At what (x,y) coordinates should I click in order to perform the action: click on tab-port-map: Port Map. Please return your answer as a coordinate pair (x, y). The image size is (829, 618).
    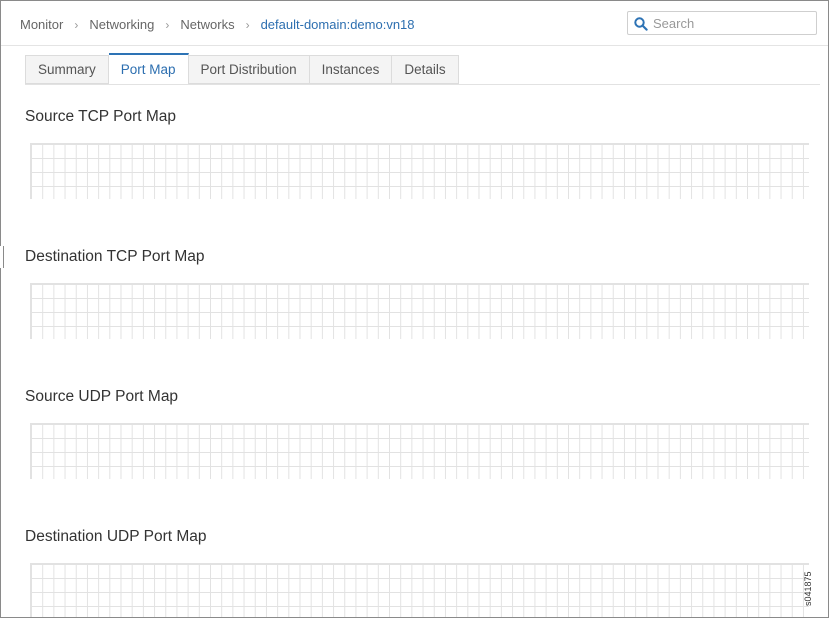
    Looking at the image, I should click on (148, 69).